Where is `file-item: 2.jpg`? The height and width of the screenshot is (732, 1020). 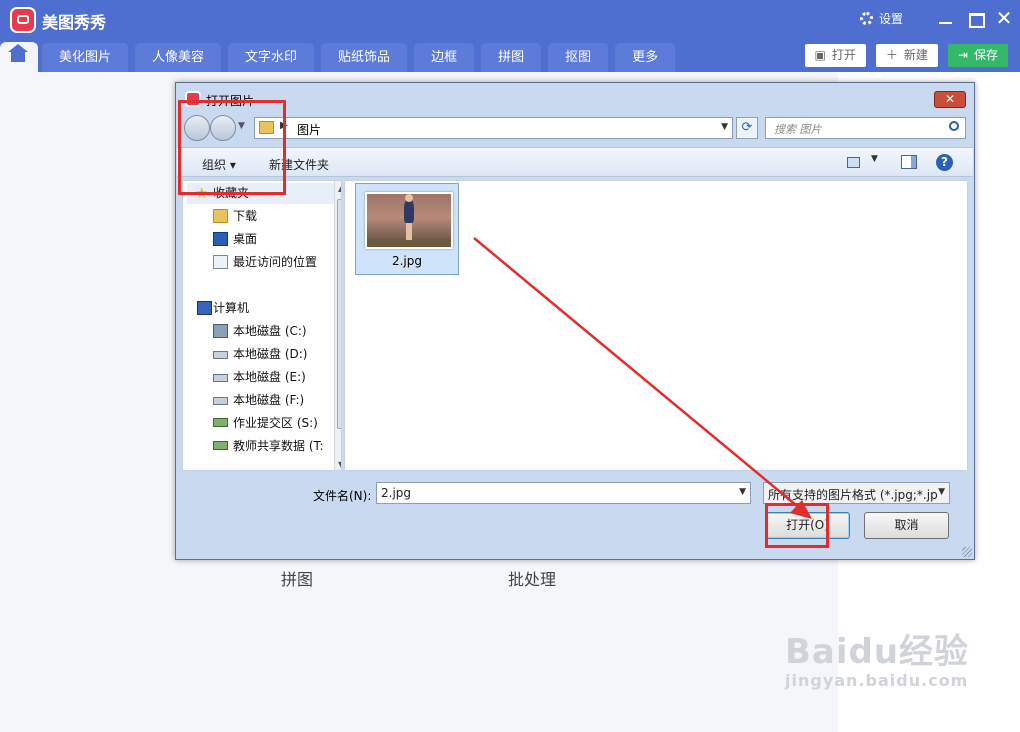 file-item: 2.jpg is located at coordinates (407, 229).